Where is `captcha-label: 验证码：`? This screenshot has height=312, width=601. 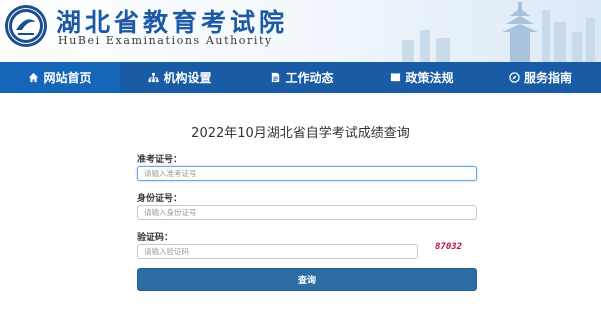 captcha-label: 验证码： is located at coordinates (155, 238).